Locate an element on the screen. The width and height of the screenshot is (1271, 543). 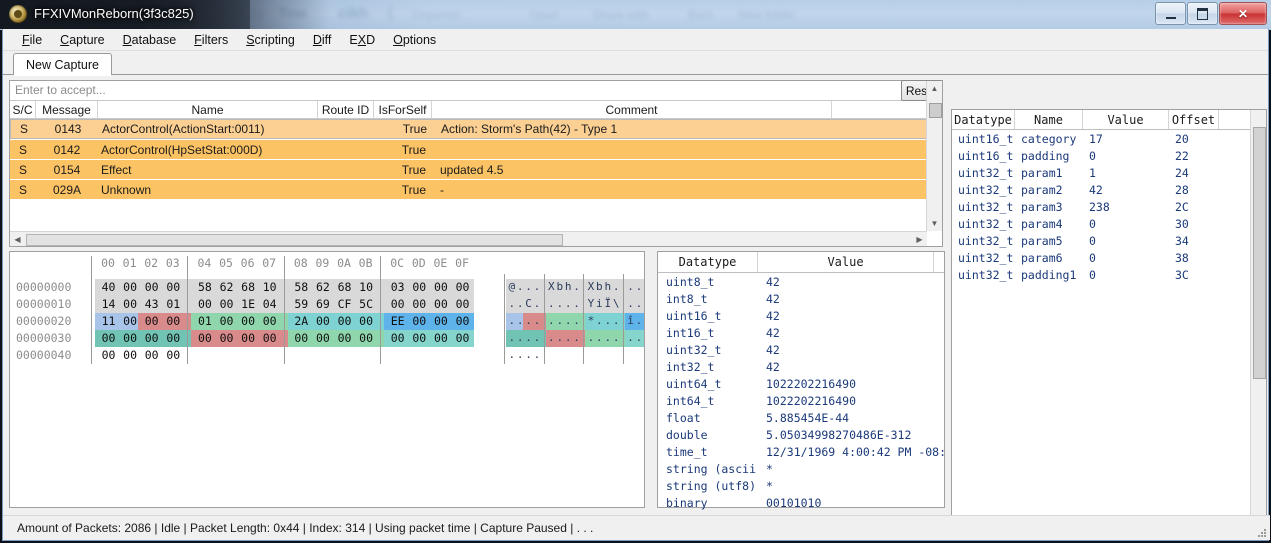
inspector-row: string (ascii) * is located at coordinates (801, 468).